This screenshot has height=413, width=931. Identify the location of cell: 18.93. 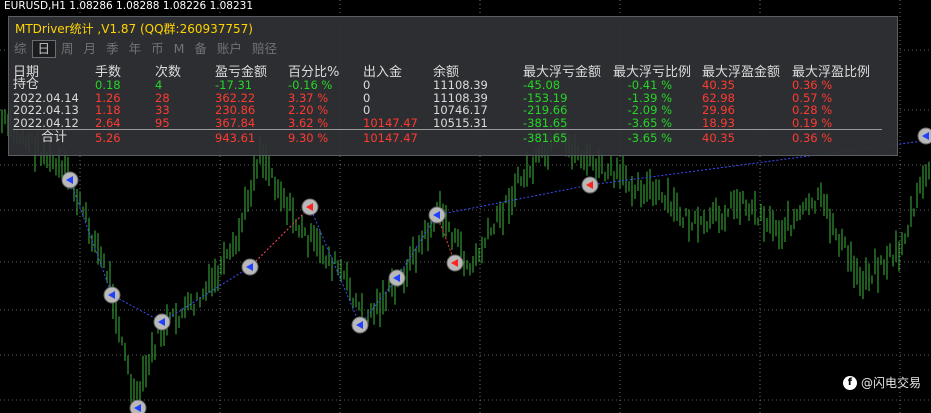
(718, 122).